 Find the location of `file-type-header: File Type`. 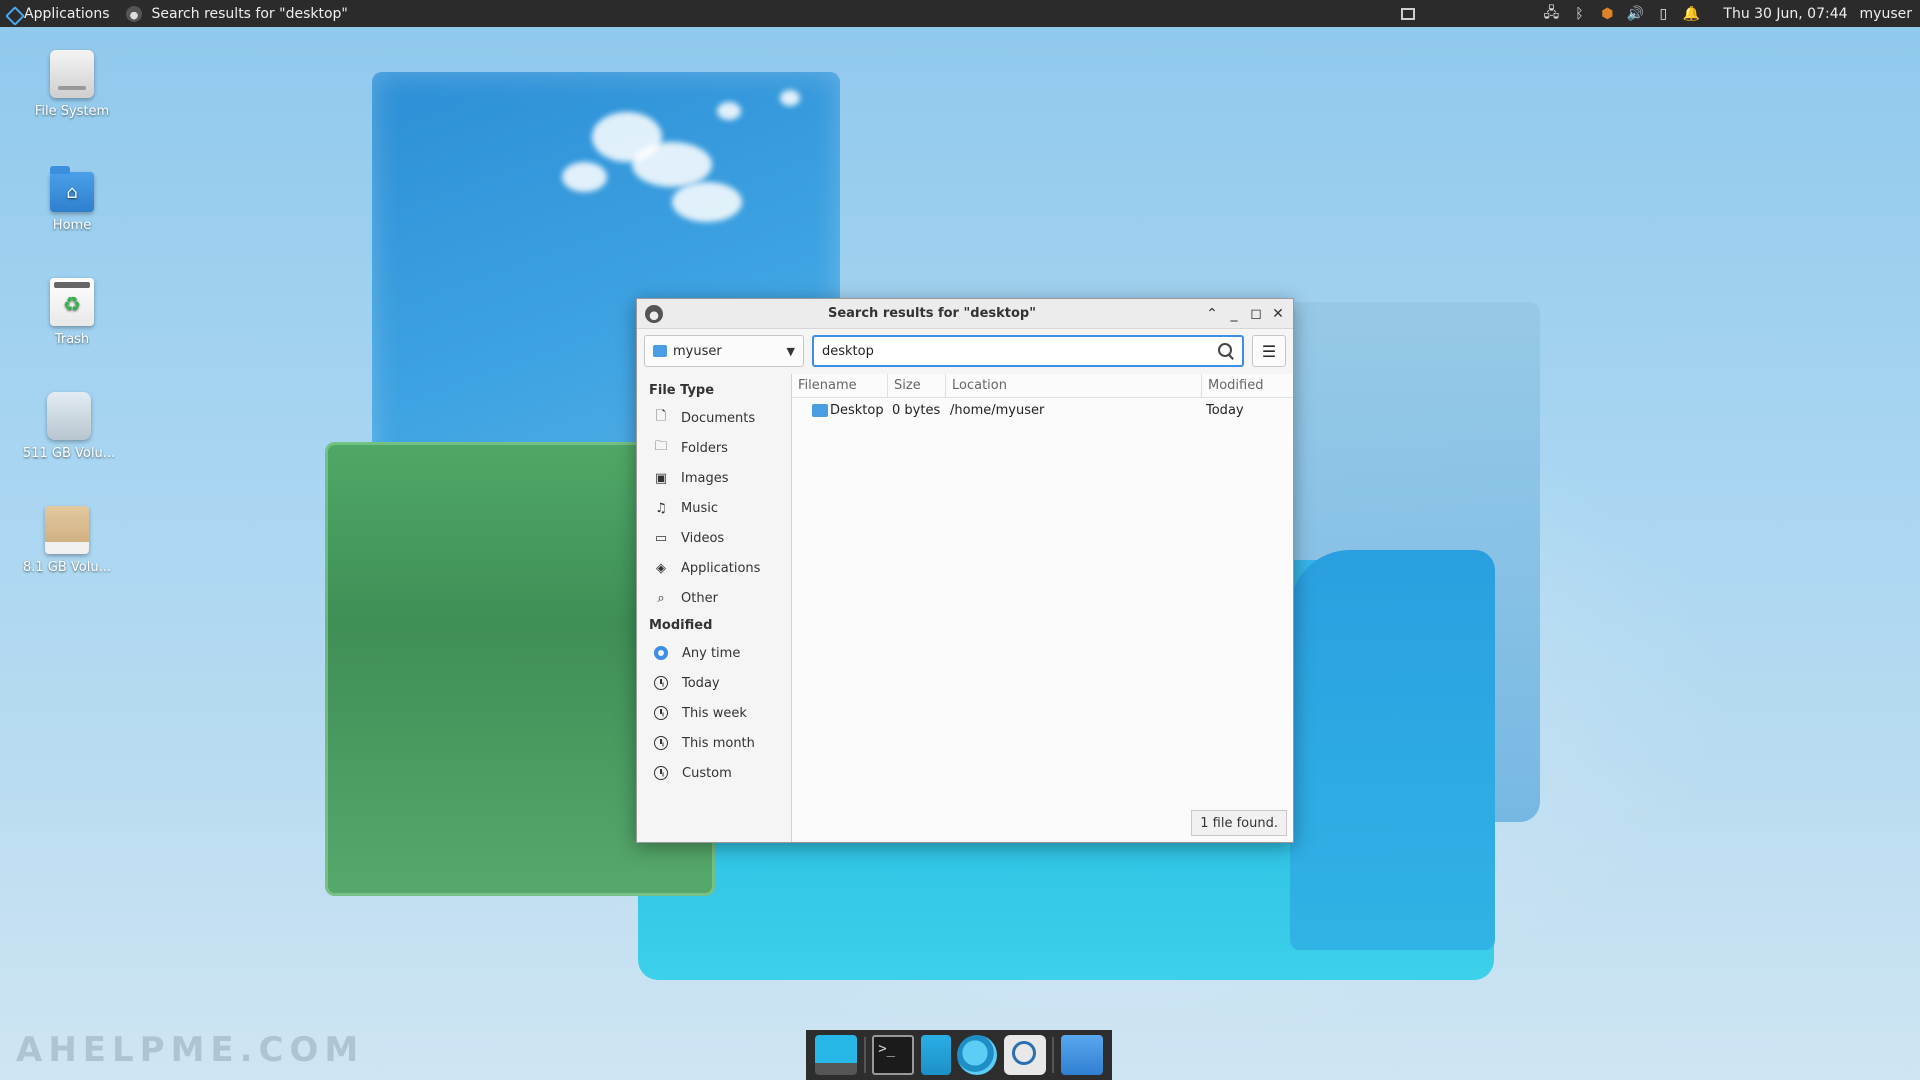

file-type-header: File Type is located at coordinates (682, 390).